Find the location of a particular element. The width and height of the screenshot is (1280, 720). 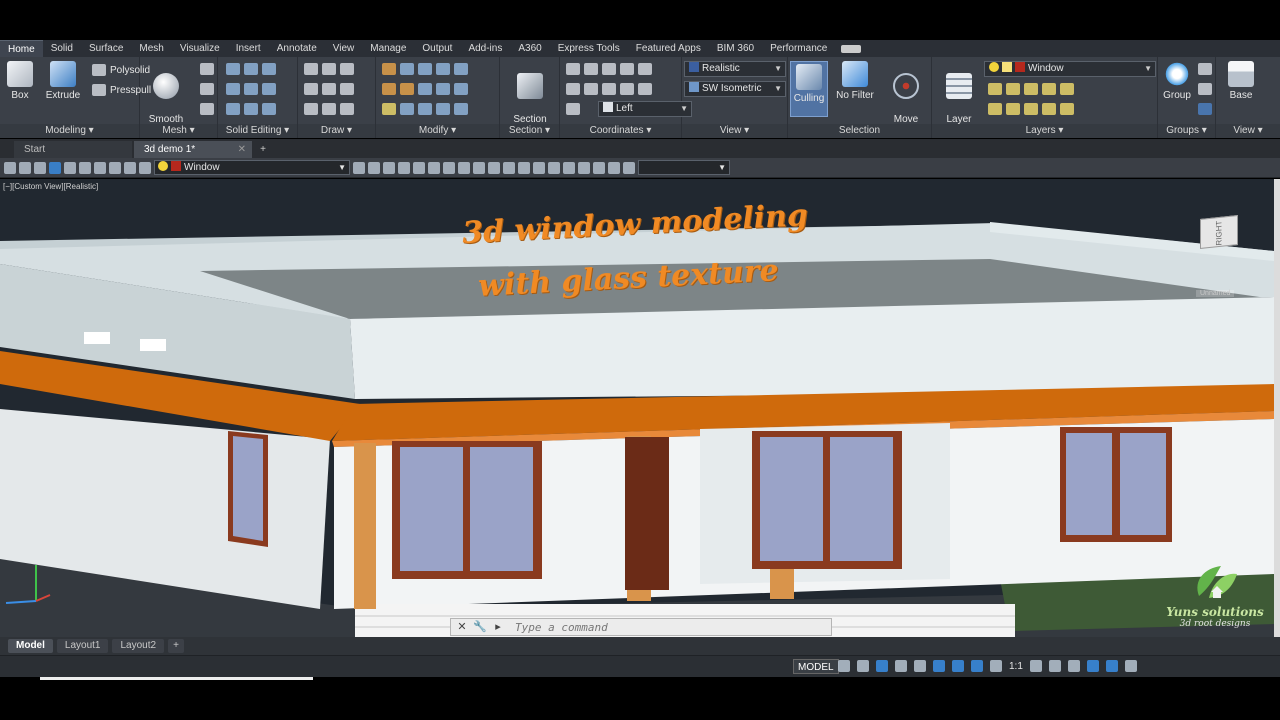

ucs-world-icon is located at coordinates (591, 69).